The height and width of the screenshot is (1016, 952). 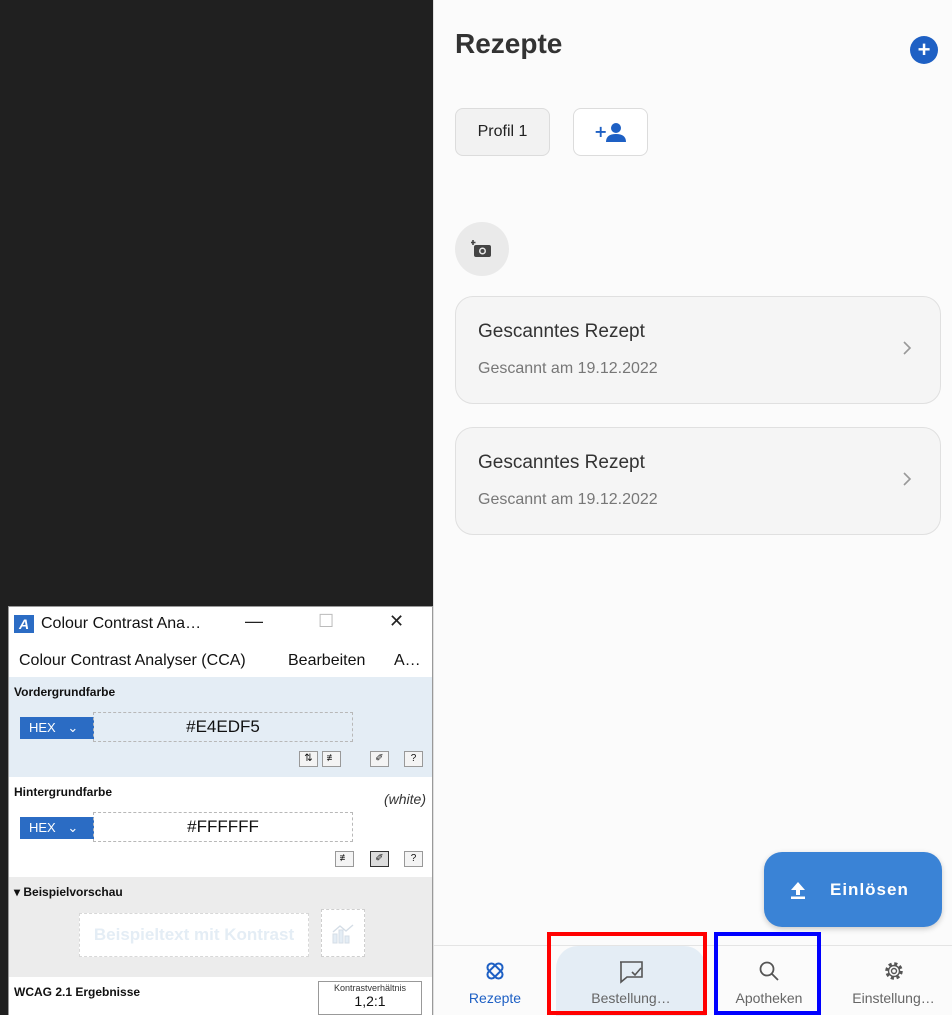 What do you see at coordinates (223, 727) in the screenshot?
I see `foreground-hex-input: #E4EDF5` at bounding box center [223, 727].